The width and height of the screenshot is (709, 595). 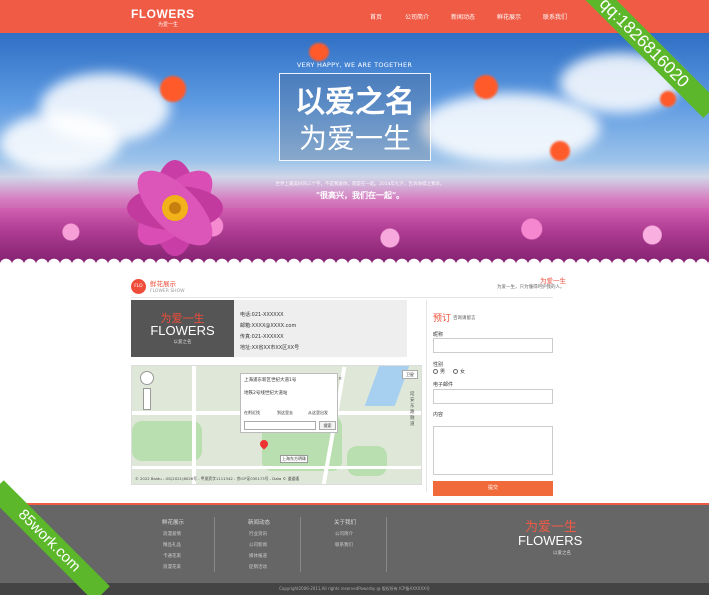 What do you see at coordinates (531, 287) in the screenshot?
I see `section-right-subtitle: 为爱一生，只为懂得呵护我的人。` at bounding box center [531, 287].